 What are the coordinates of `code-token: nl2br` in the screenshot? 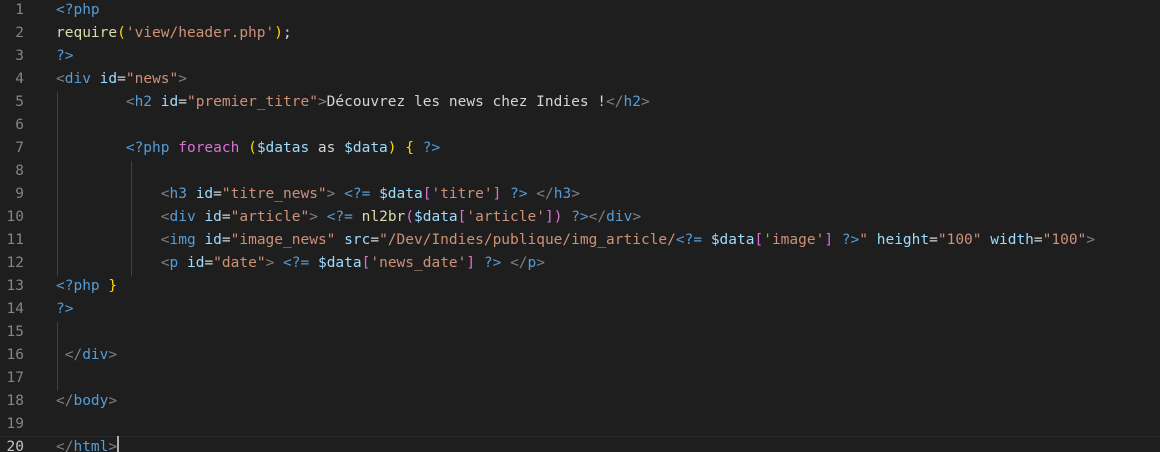 It's located at (383, 217).